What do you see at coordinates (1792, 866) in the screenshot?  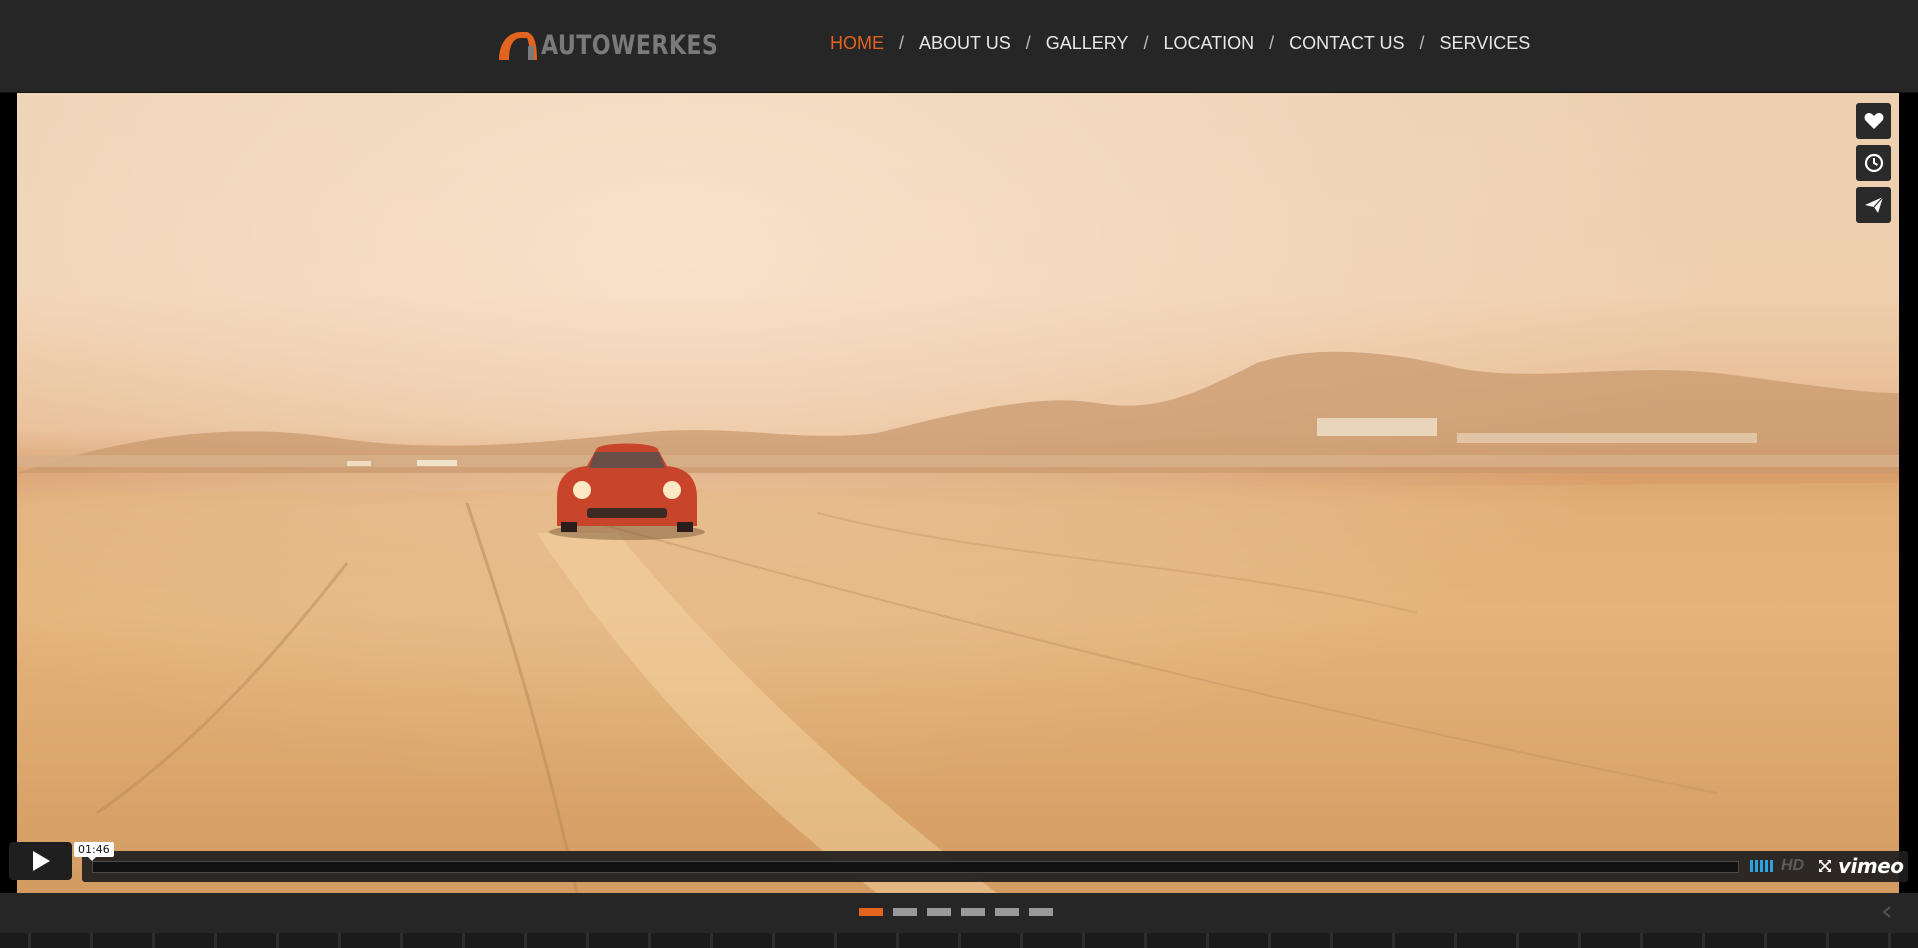 I see `hd-toggle: HD` at bounding box center [1792, 866].